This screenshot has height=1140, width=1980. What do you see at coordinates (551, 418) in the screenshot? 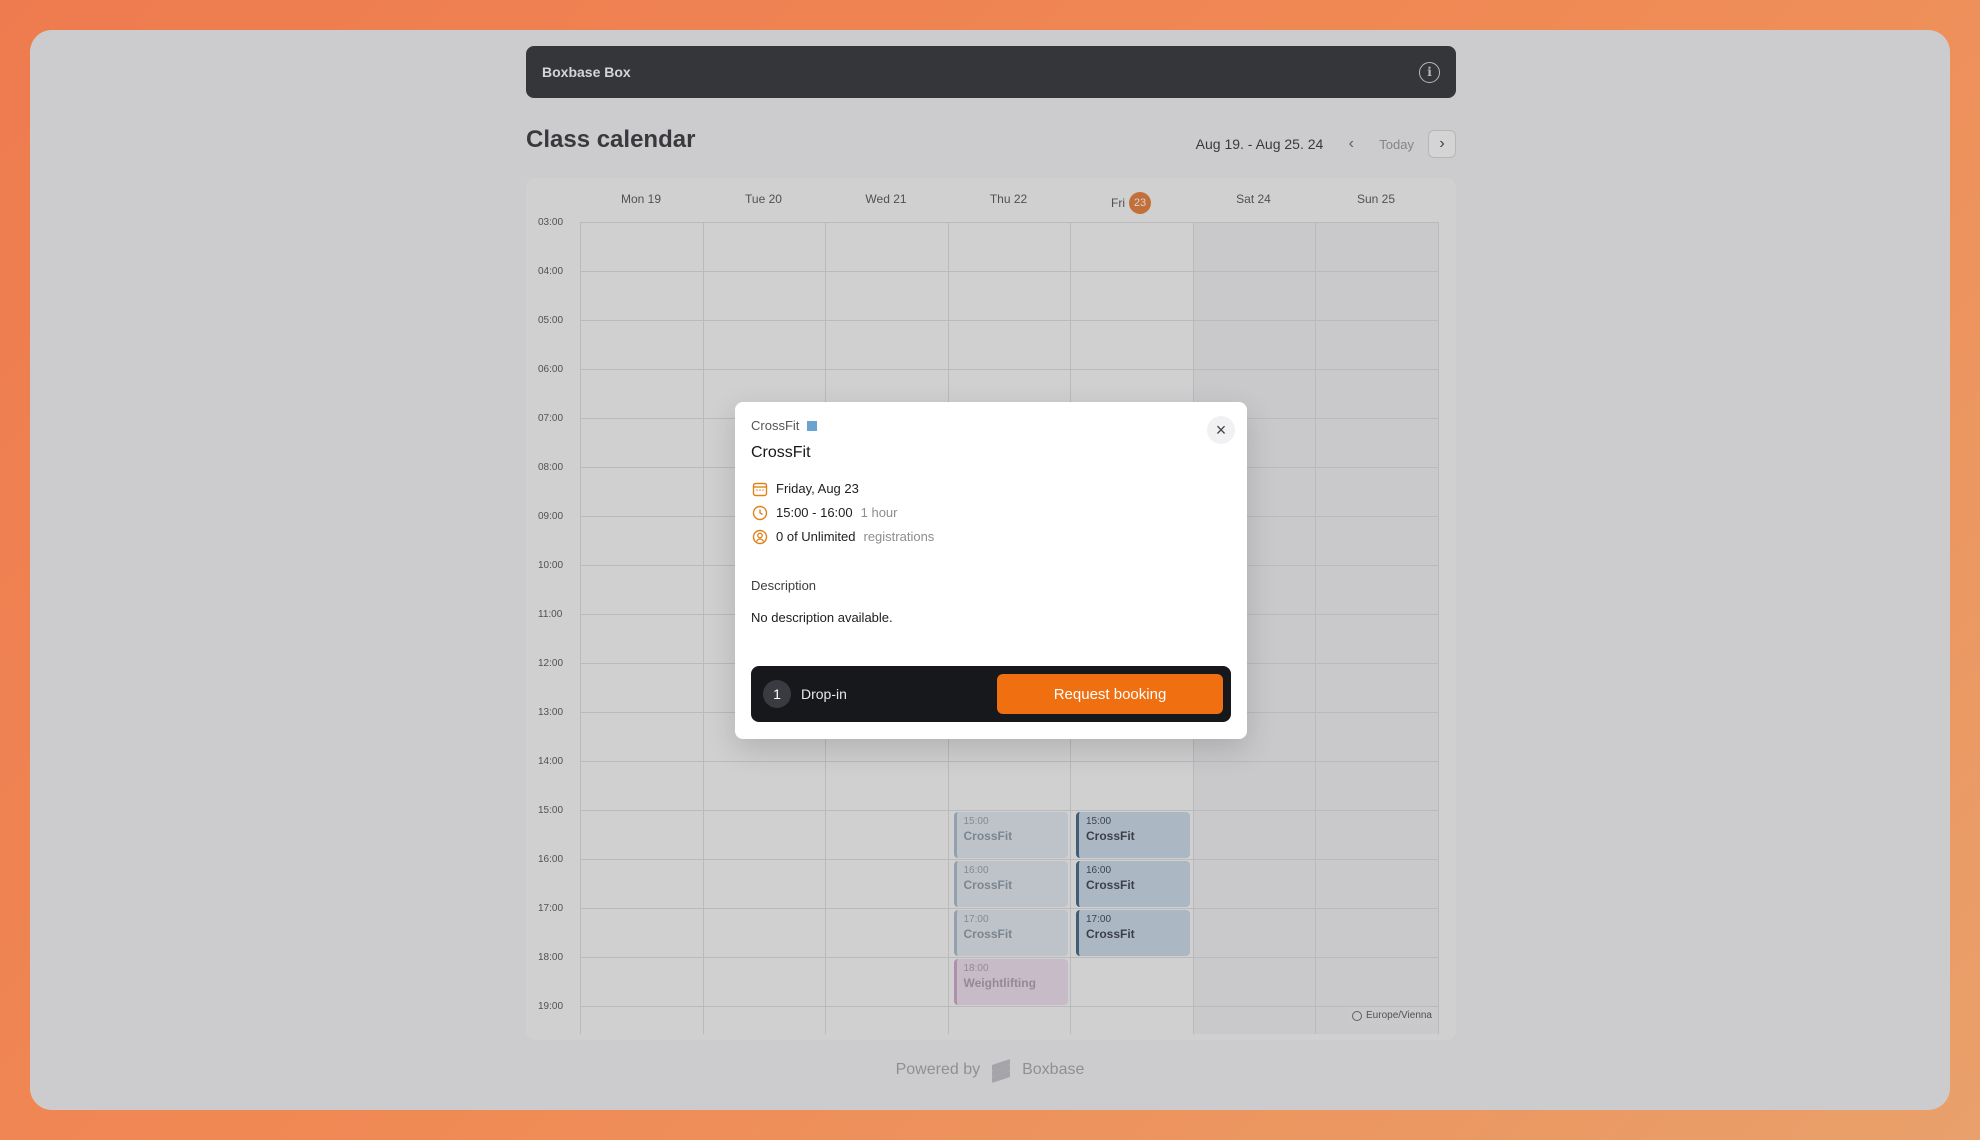
I see `time-label: 07:00` at bounding box center [551, 418].